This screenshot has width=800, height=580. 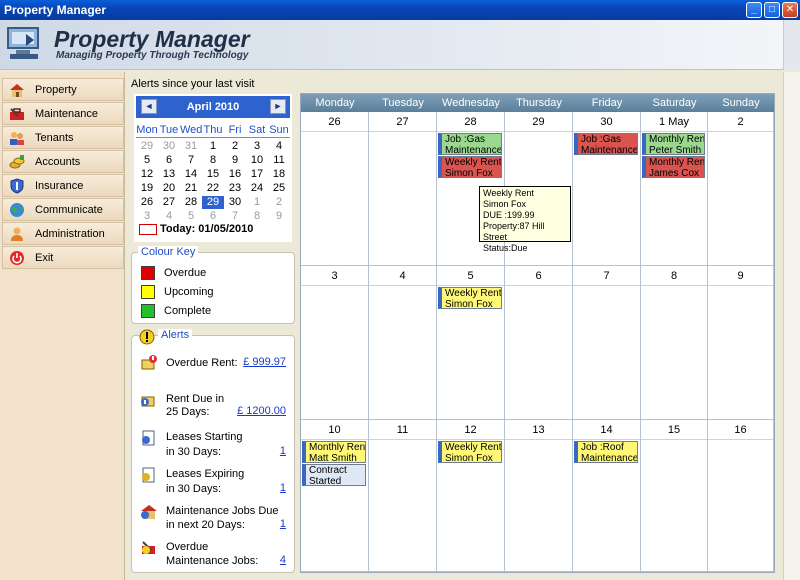 What do you see at coordinates (191, 202) in the screenshot?
I see `mini-calendar-day: 28` at bounding box center [191, 202].